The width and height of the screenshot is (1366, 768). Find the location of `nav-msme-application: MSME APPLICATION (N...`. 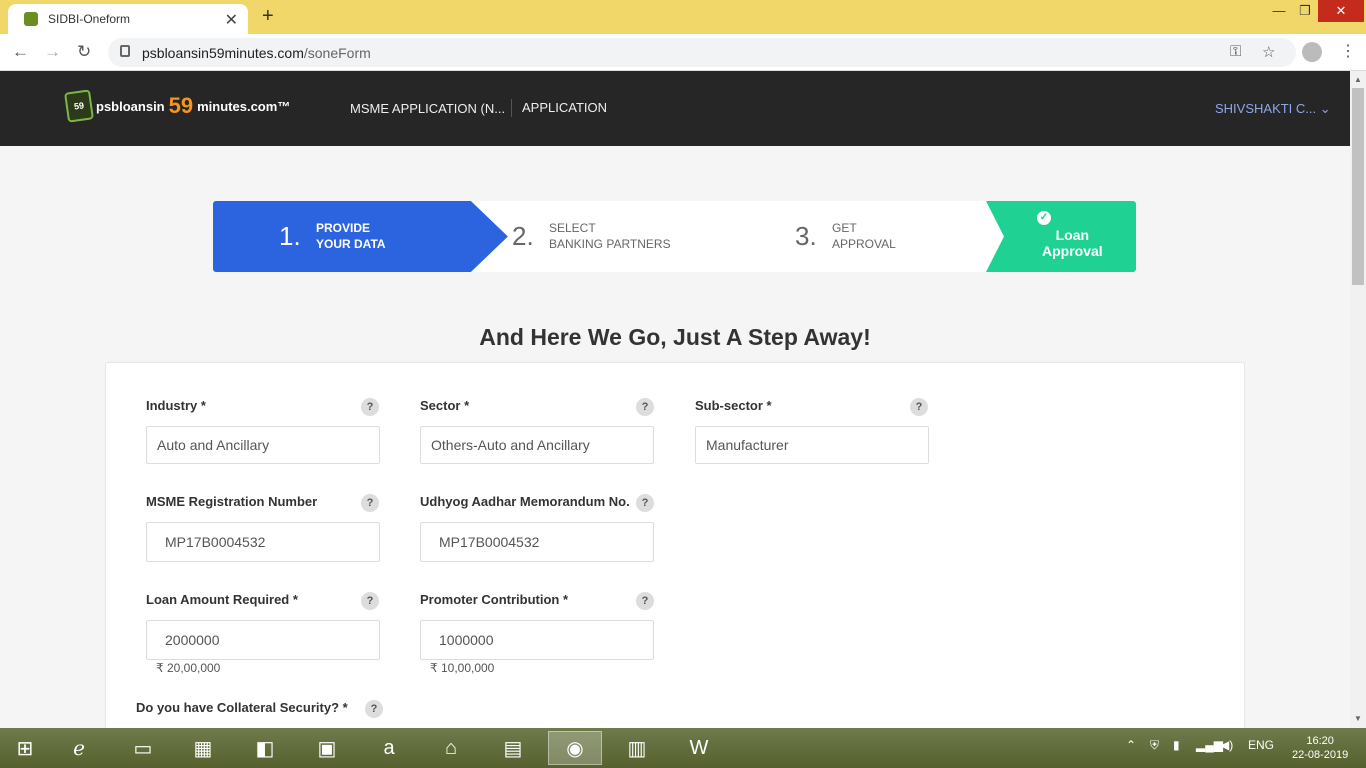

nav-msme-application: MSME APPLICATION (N... is located at coordinates (427, 108).